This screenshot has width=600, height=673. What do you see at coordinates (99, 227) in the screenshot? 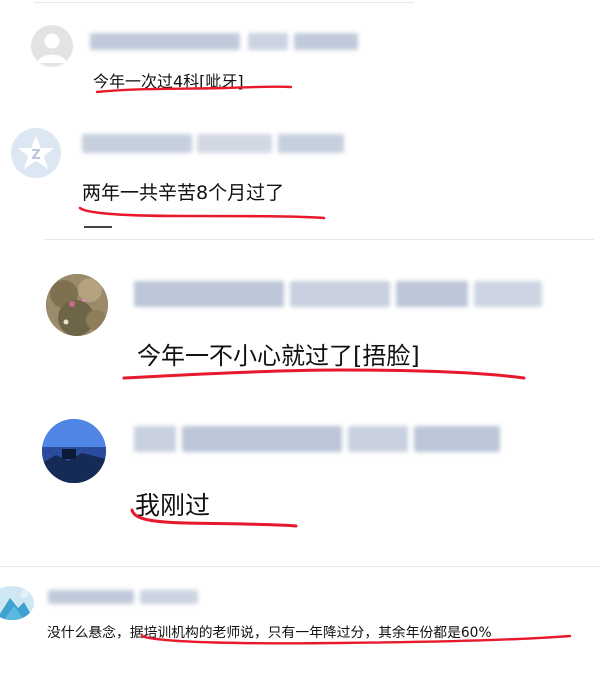
I see `clipped-text-fragment` at bounding box center [99, 227].